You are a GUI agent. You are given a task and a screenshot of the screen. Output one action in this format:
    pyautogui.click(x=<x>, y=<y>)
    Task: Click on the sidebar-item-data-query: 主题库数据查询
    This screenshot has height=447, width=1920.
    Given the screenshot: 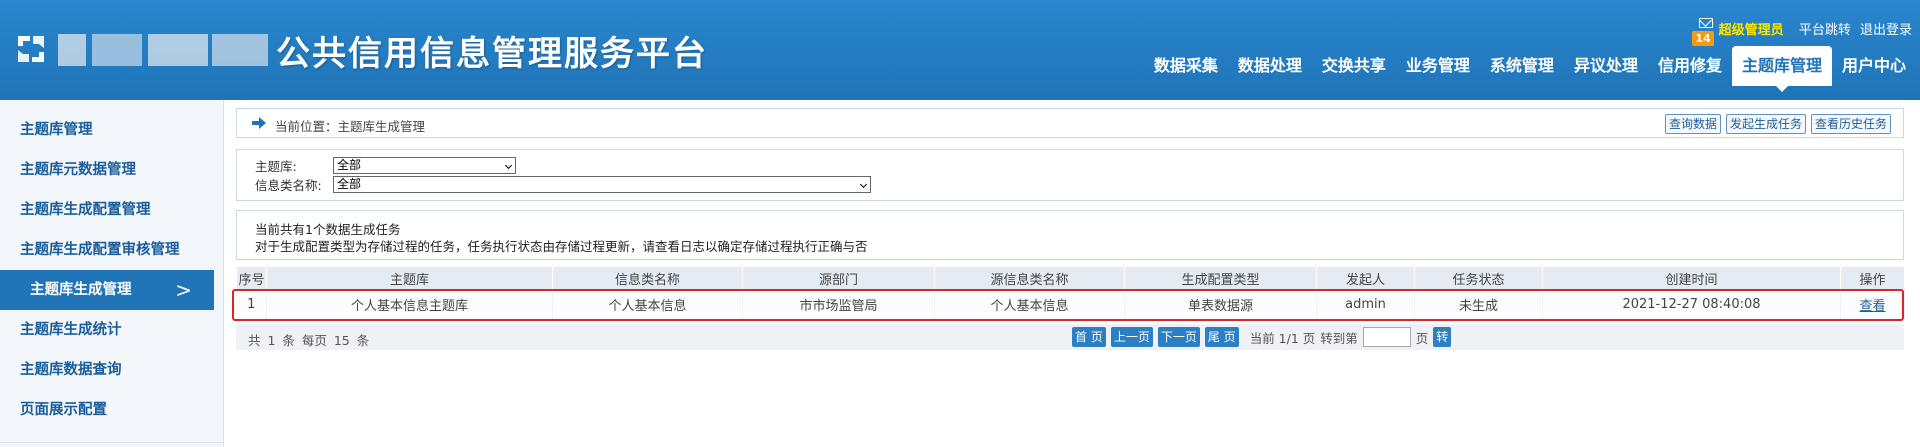 What is the action you would take?
    pyautogui.click(x=112, y=370)
    